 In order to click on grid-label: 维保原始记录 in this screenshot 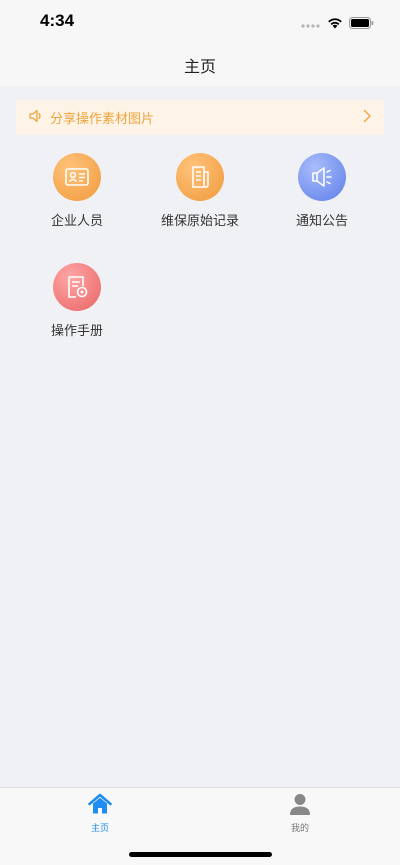, I will do `click(199, 221)`.